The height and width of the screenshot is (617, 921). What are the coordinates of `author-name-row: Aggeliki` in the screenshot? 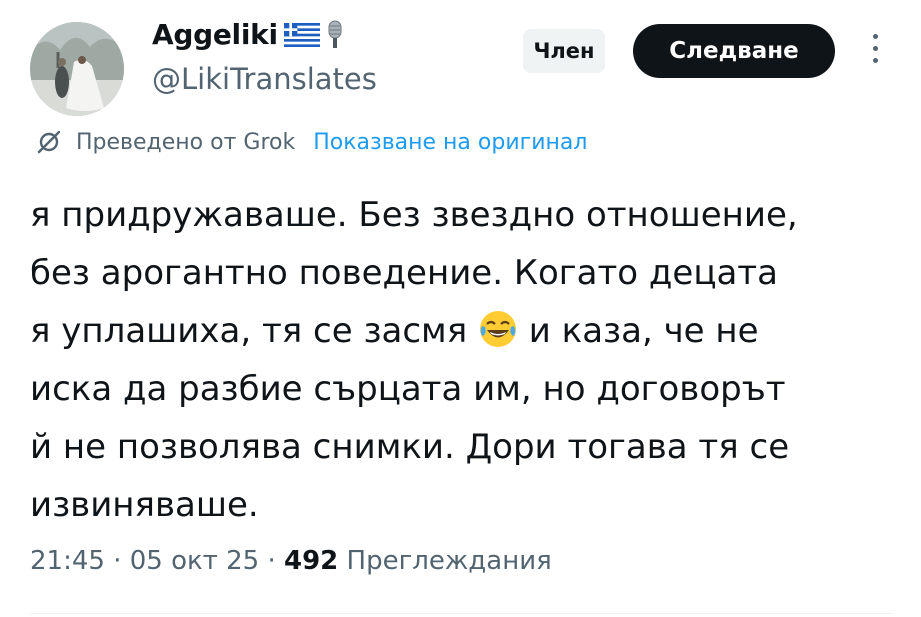 It's located at (248, 34).